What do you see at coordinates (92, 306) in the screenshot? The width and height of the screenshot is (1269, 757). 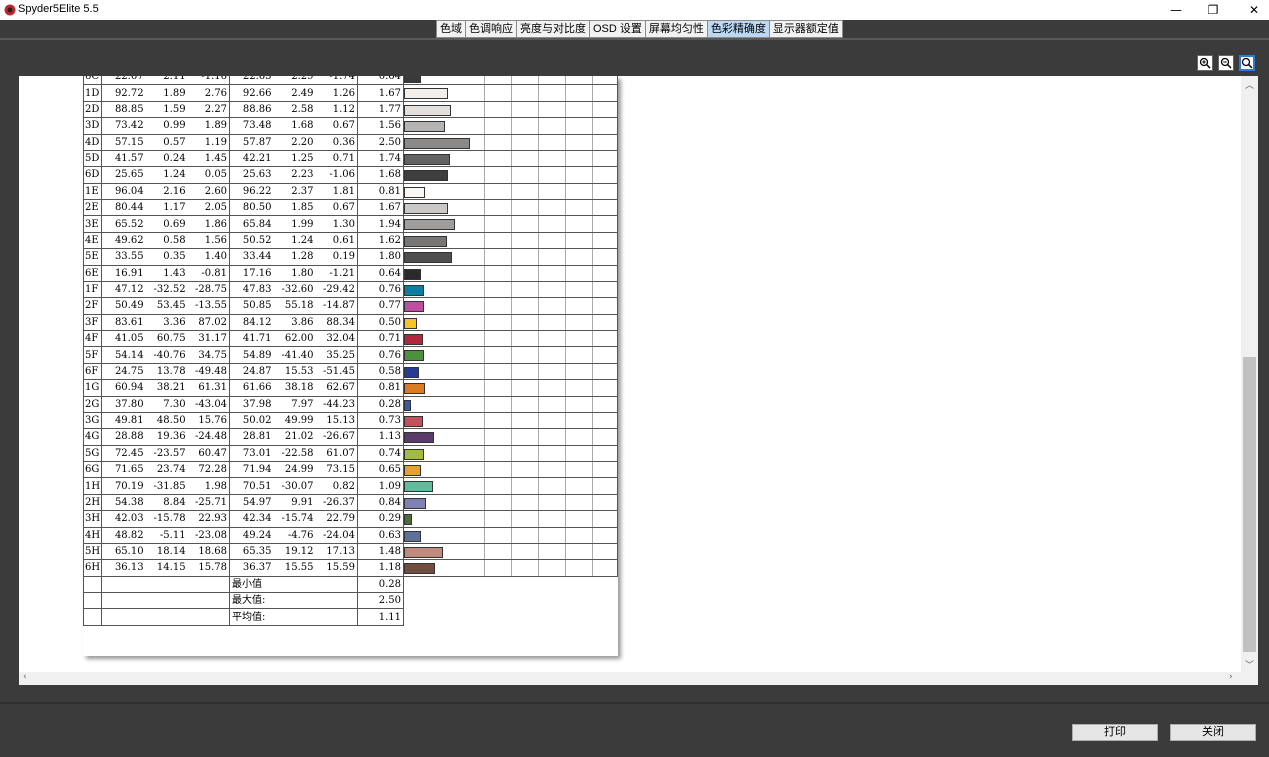 I see `patch-id: 2F` at bounding box center [92, 306].